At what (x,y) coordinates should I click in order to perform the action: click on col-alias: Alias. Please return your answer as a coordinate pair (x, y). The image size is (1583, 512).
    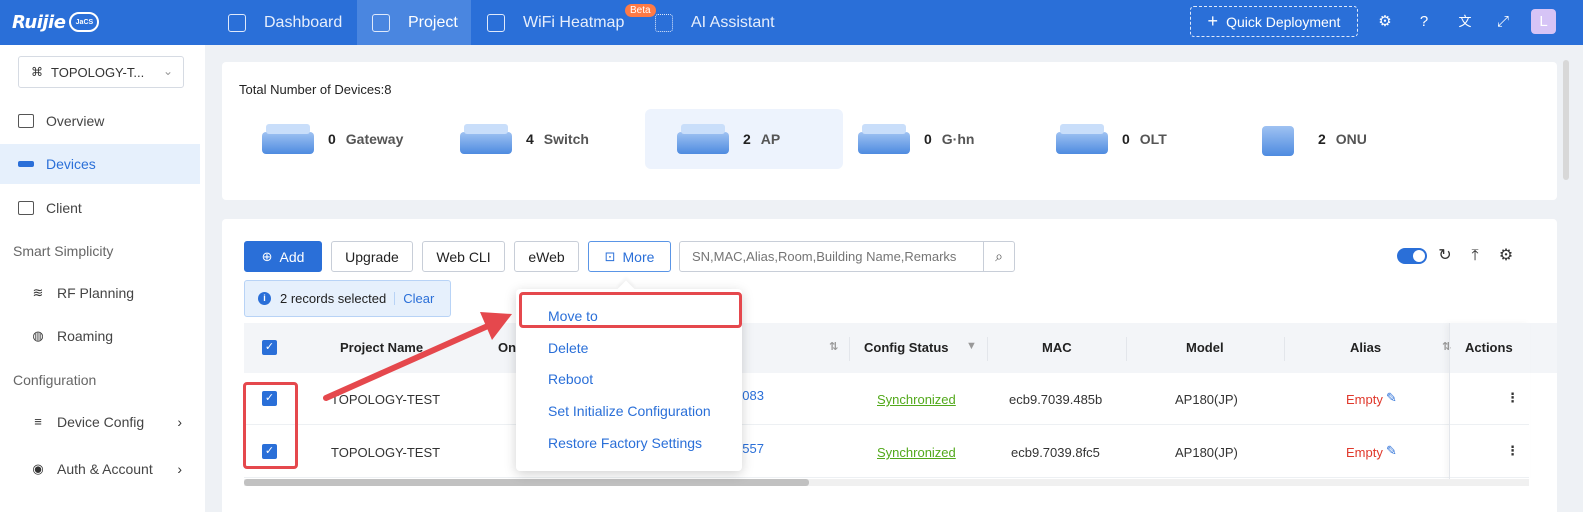
    Looking at the image, I should click on (1365, 347).